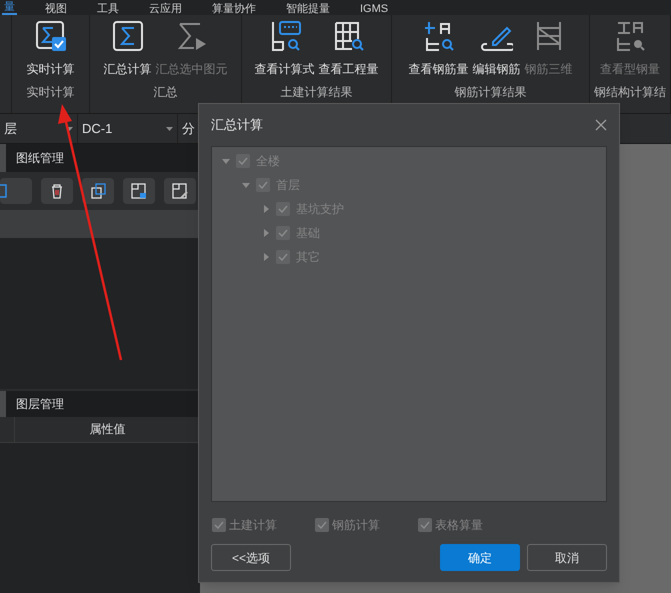 The width and height of the screenshot is (671, 593). Describe the element at coordinates (108, 9) in the screenshot. I see `menu-tab: 工具` at that location.